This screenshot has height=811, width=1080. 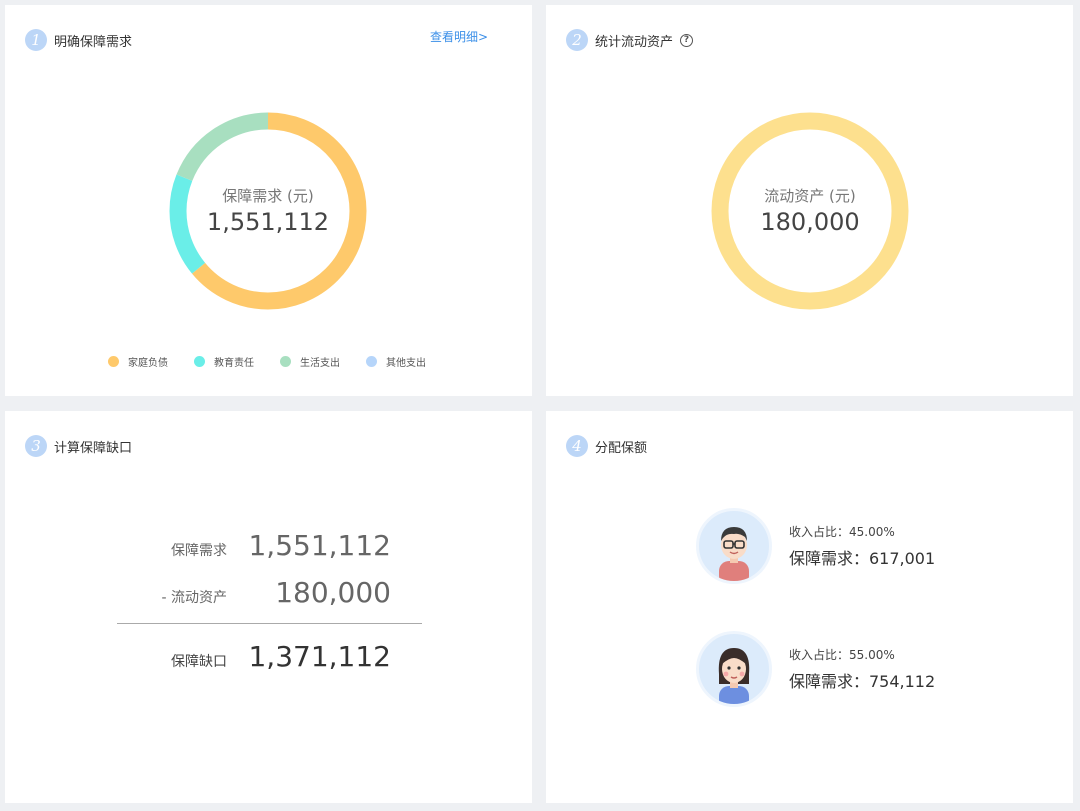 I want to click on donut-center-label: 保障需求 (元), so click(x=268, y=196).